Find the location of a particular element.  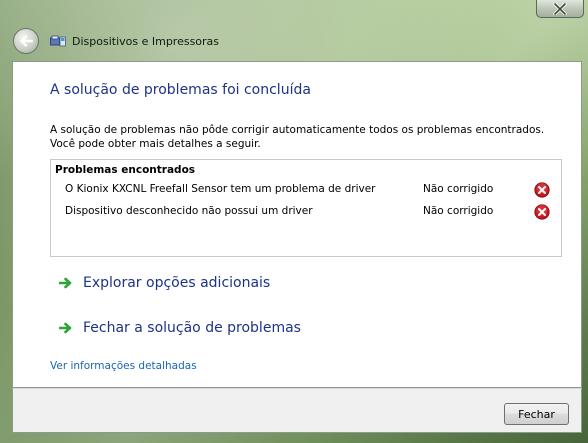

back-arrow-icon is located at coordinates (26, 41).